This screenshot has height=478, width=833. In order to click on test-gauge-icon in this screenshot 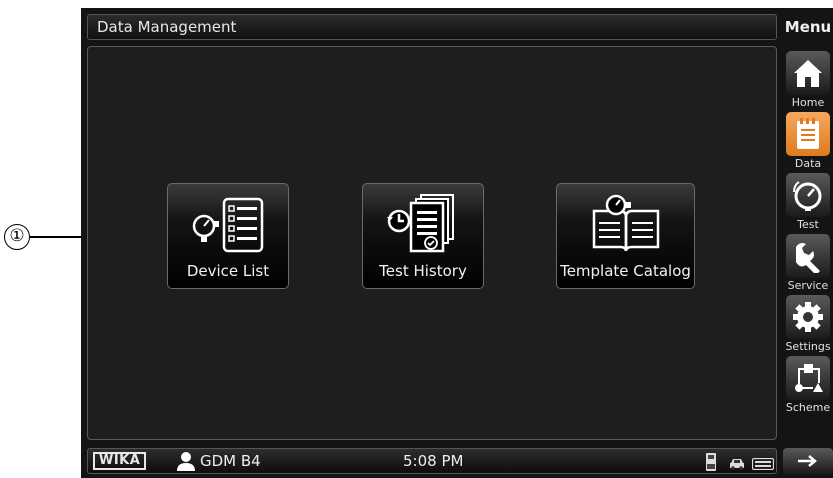, I will do `click(808, 195)`.